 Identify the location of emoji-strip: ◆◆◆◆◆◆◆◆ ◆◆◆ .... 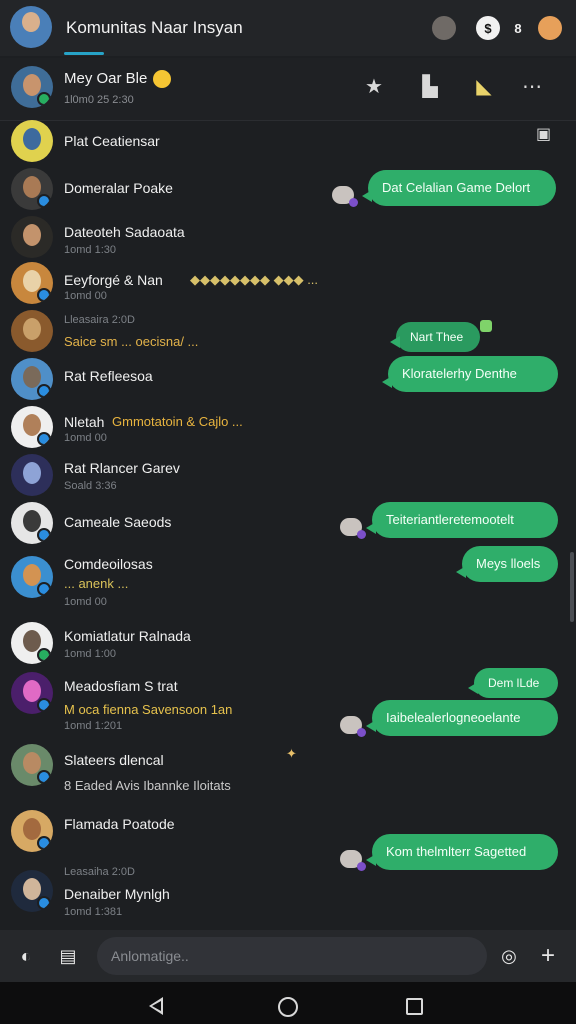
(254, 279).